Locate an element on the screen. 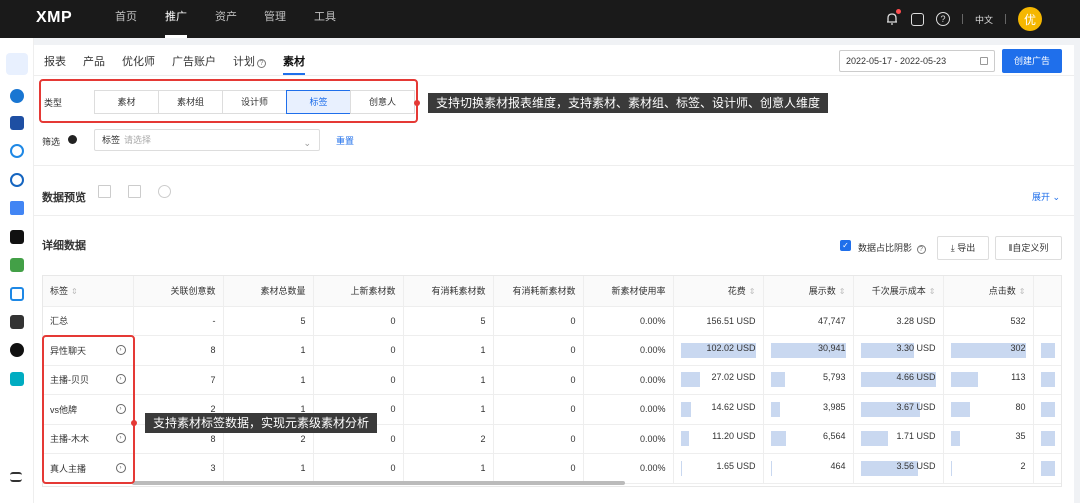  col-header-tag: 标签 ⇕ is located at coordinates (88, 291).